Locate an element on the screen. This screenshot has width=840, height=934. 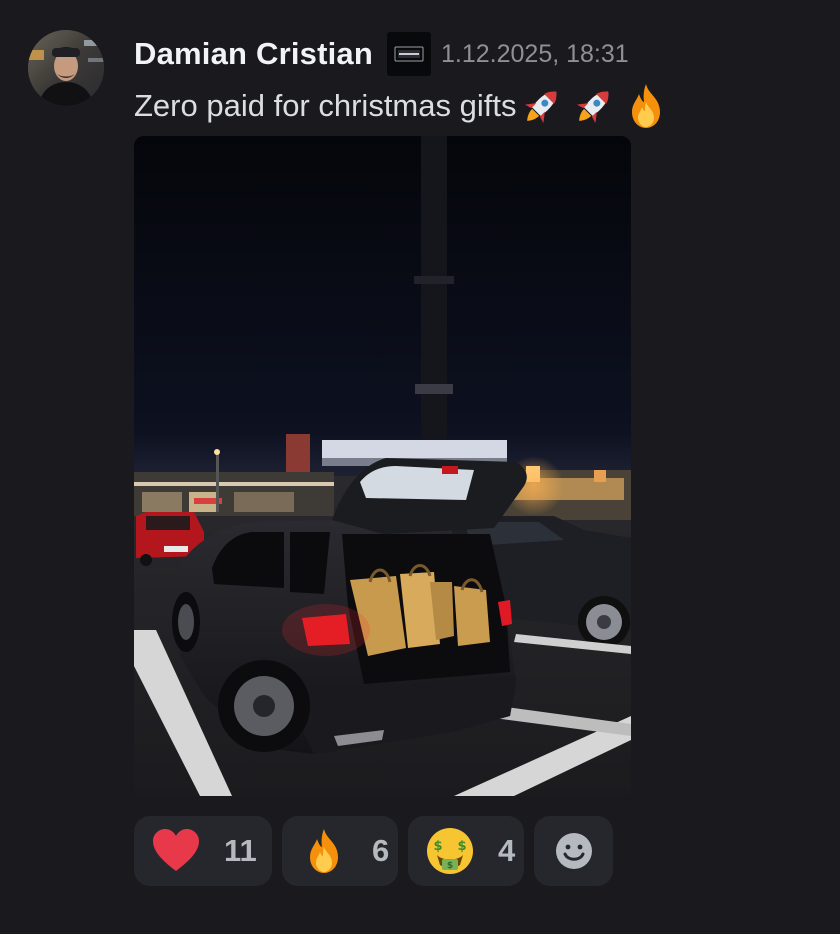
money-mouth-face-emoji-icon: $ $ $ is located at coordinates (450, 851).